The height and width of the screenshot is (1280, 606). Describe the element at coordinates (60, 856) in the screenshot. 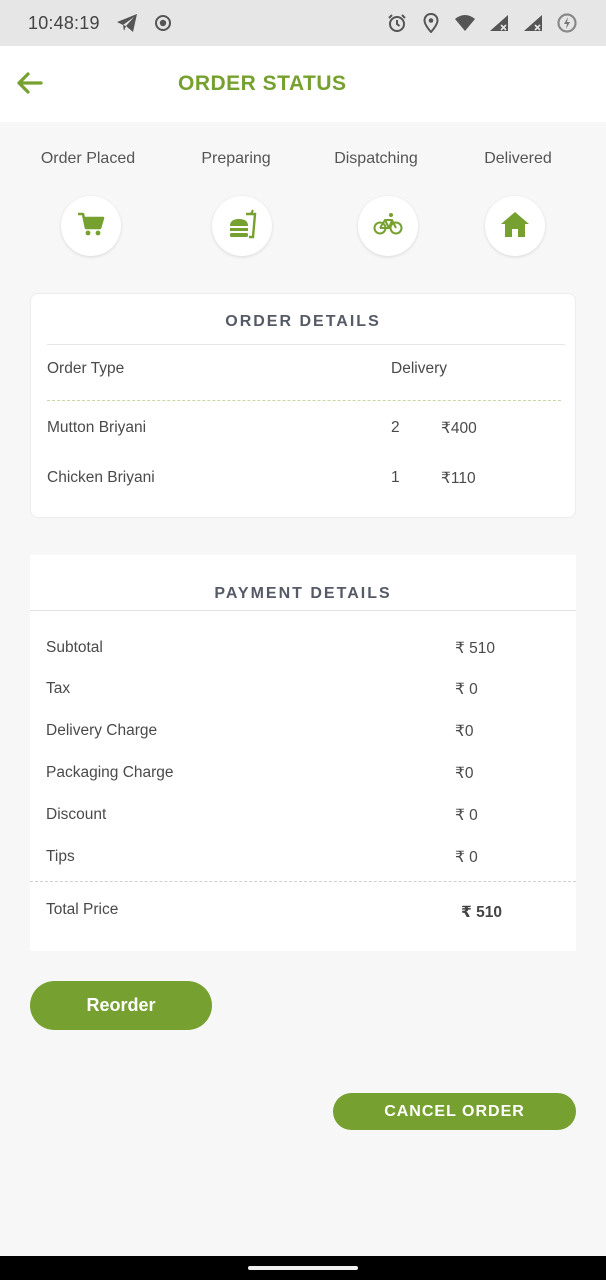

I see `payment-label: Tips` at that location.